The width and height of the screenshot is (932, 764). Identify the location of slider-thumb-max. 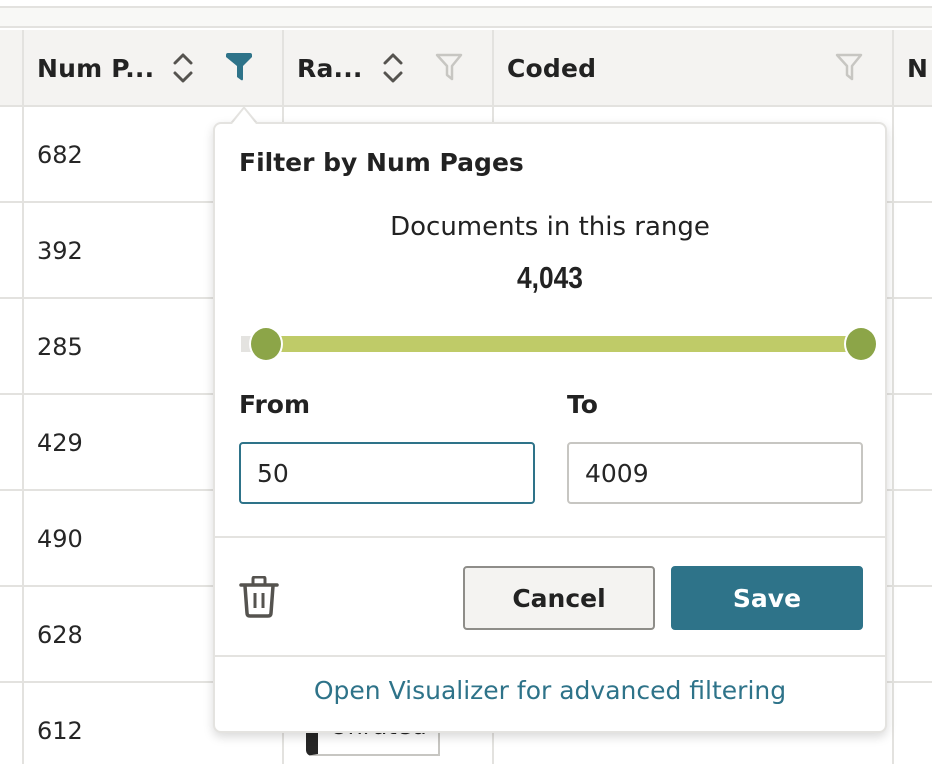
(861, 344).